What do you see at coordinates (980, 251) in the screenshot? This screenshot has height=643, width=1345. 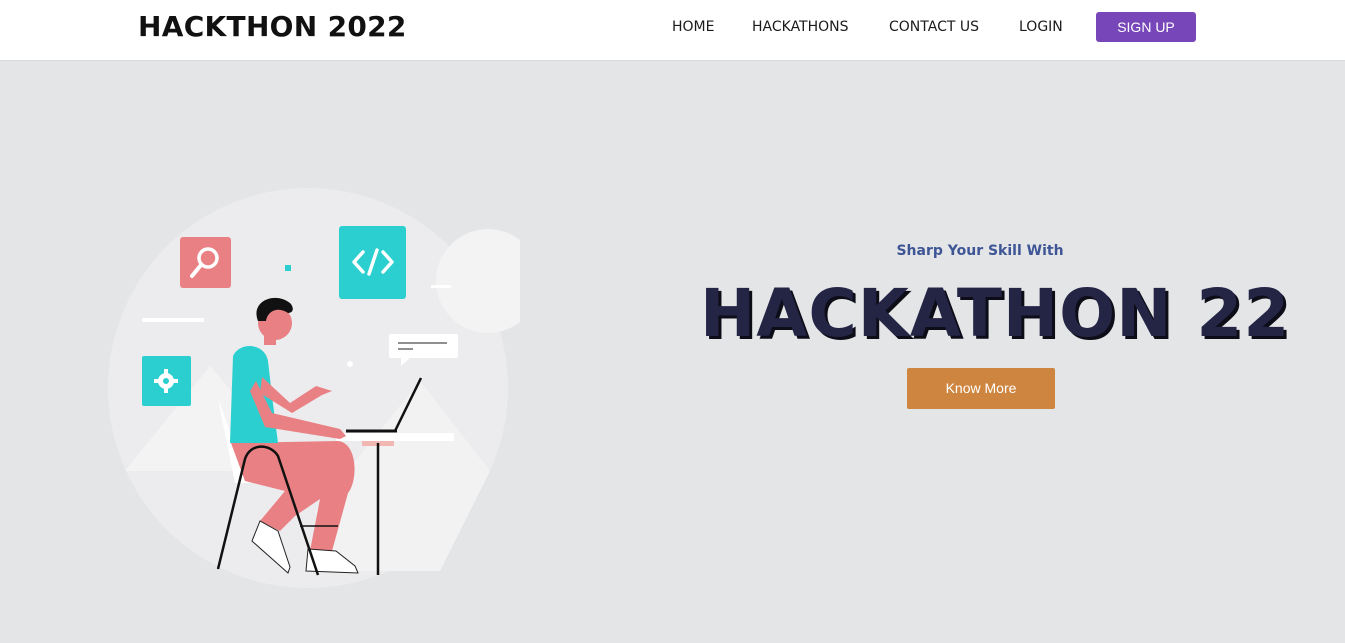 I see `hero-tagline: Sharp Your Skill With` at bounding box center [980, 251].